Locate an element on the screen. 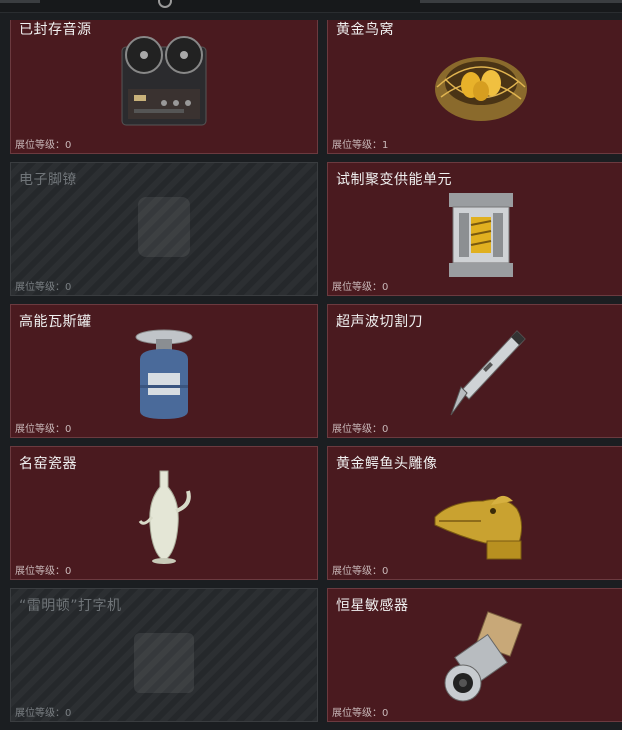 Image resolution: width=622 pixels, height=730 pixels. item-name: 电子脚镣 is located at coordinates (48, 180).